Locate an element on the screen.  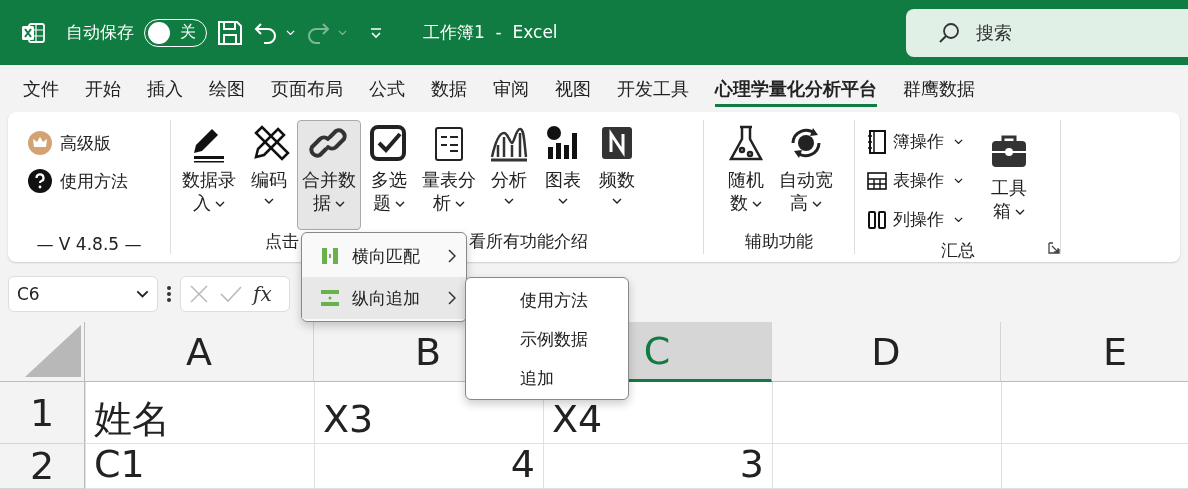
menu-item: 横向匹配 is located at coordinates (384, 256).